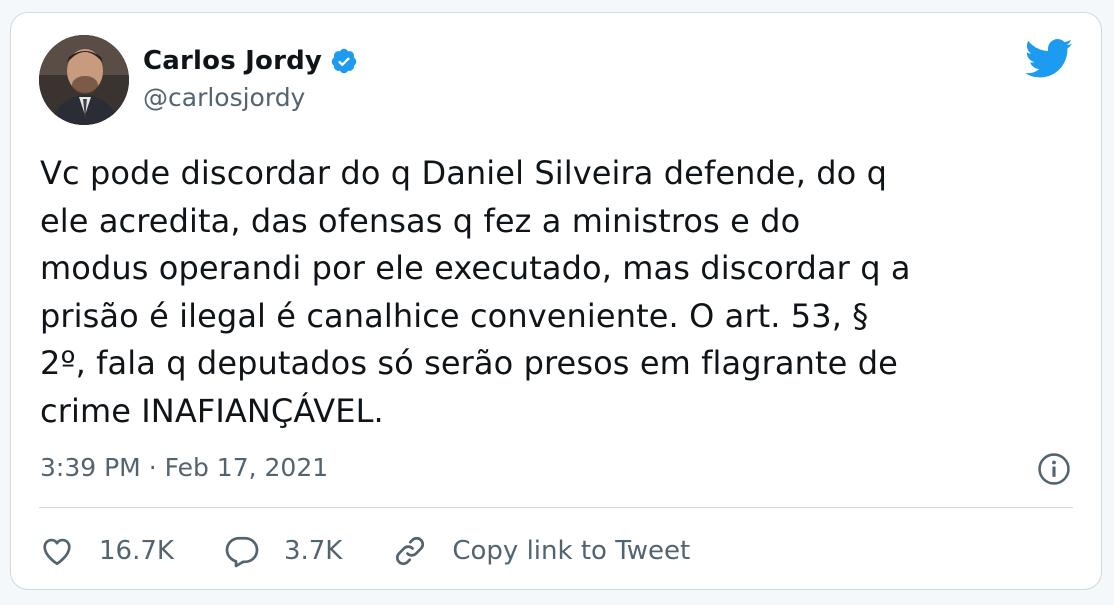 The height and width of the screenshot is (605, 1114). What do you see at coordinates (90, 467) in the screenshot?
I see `tweet-time: 3:39 PM` at bounding box center [90, 467].